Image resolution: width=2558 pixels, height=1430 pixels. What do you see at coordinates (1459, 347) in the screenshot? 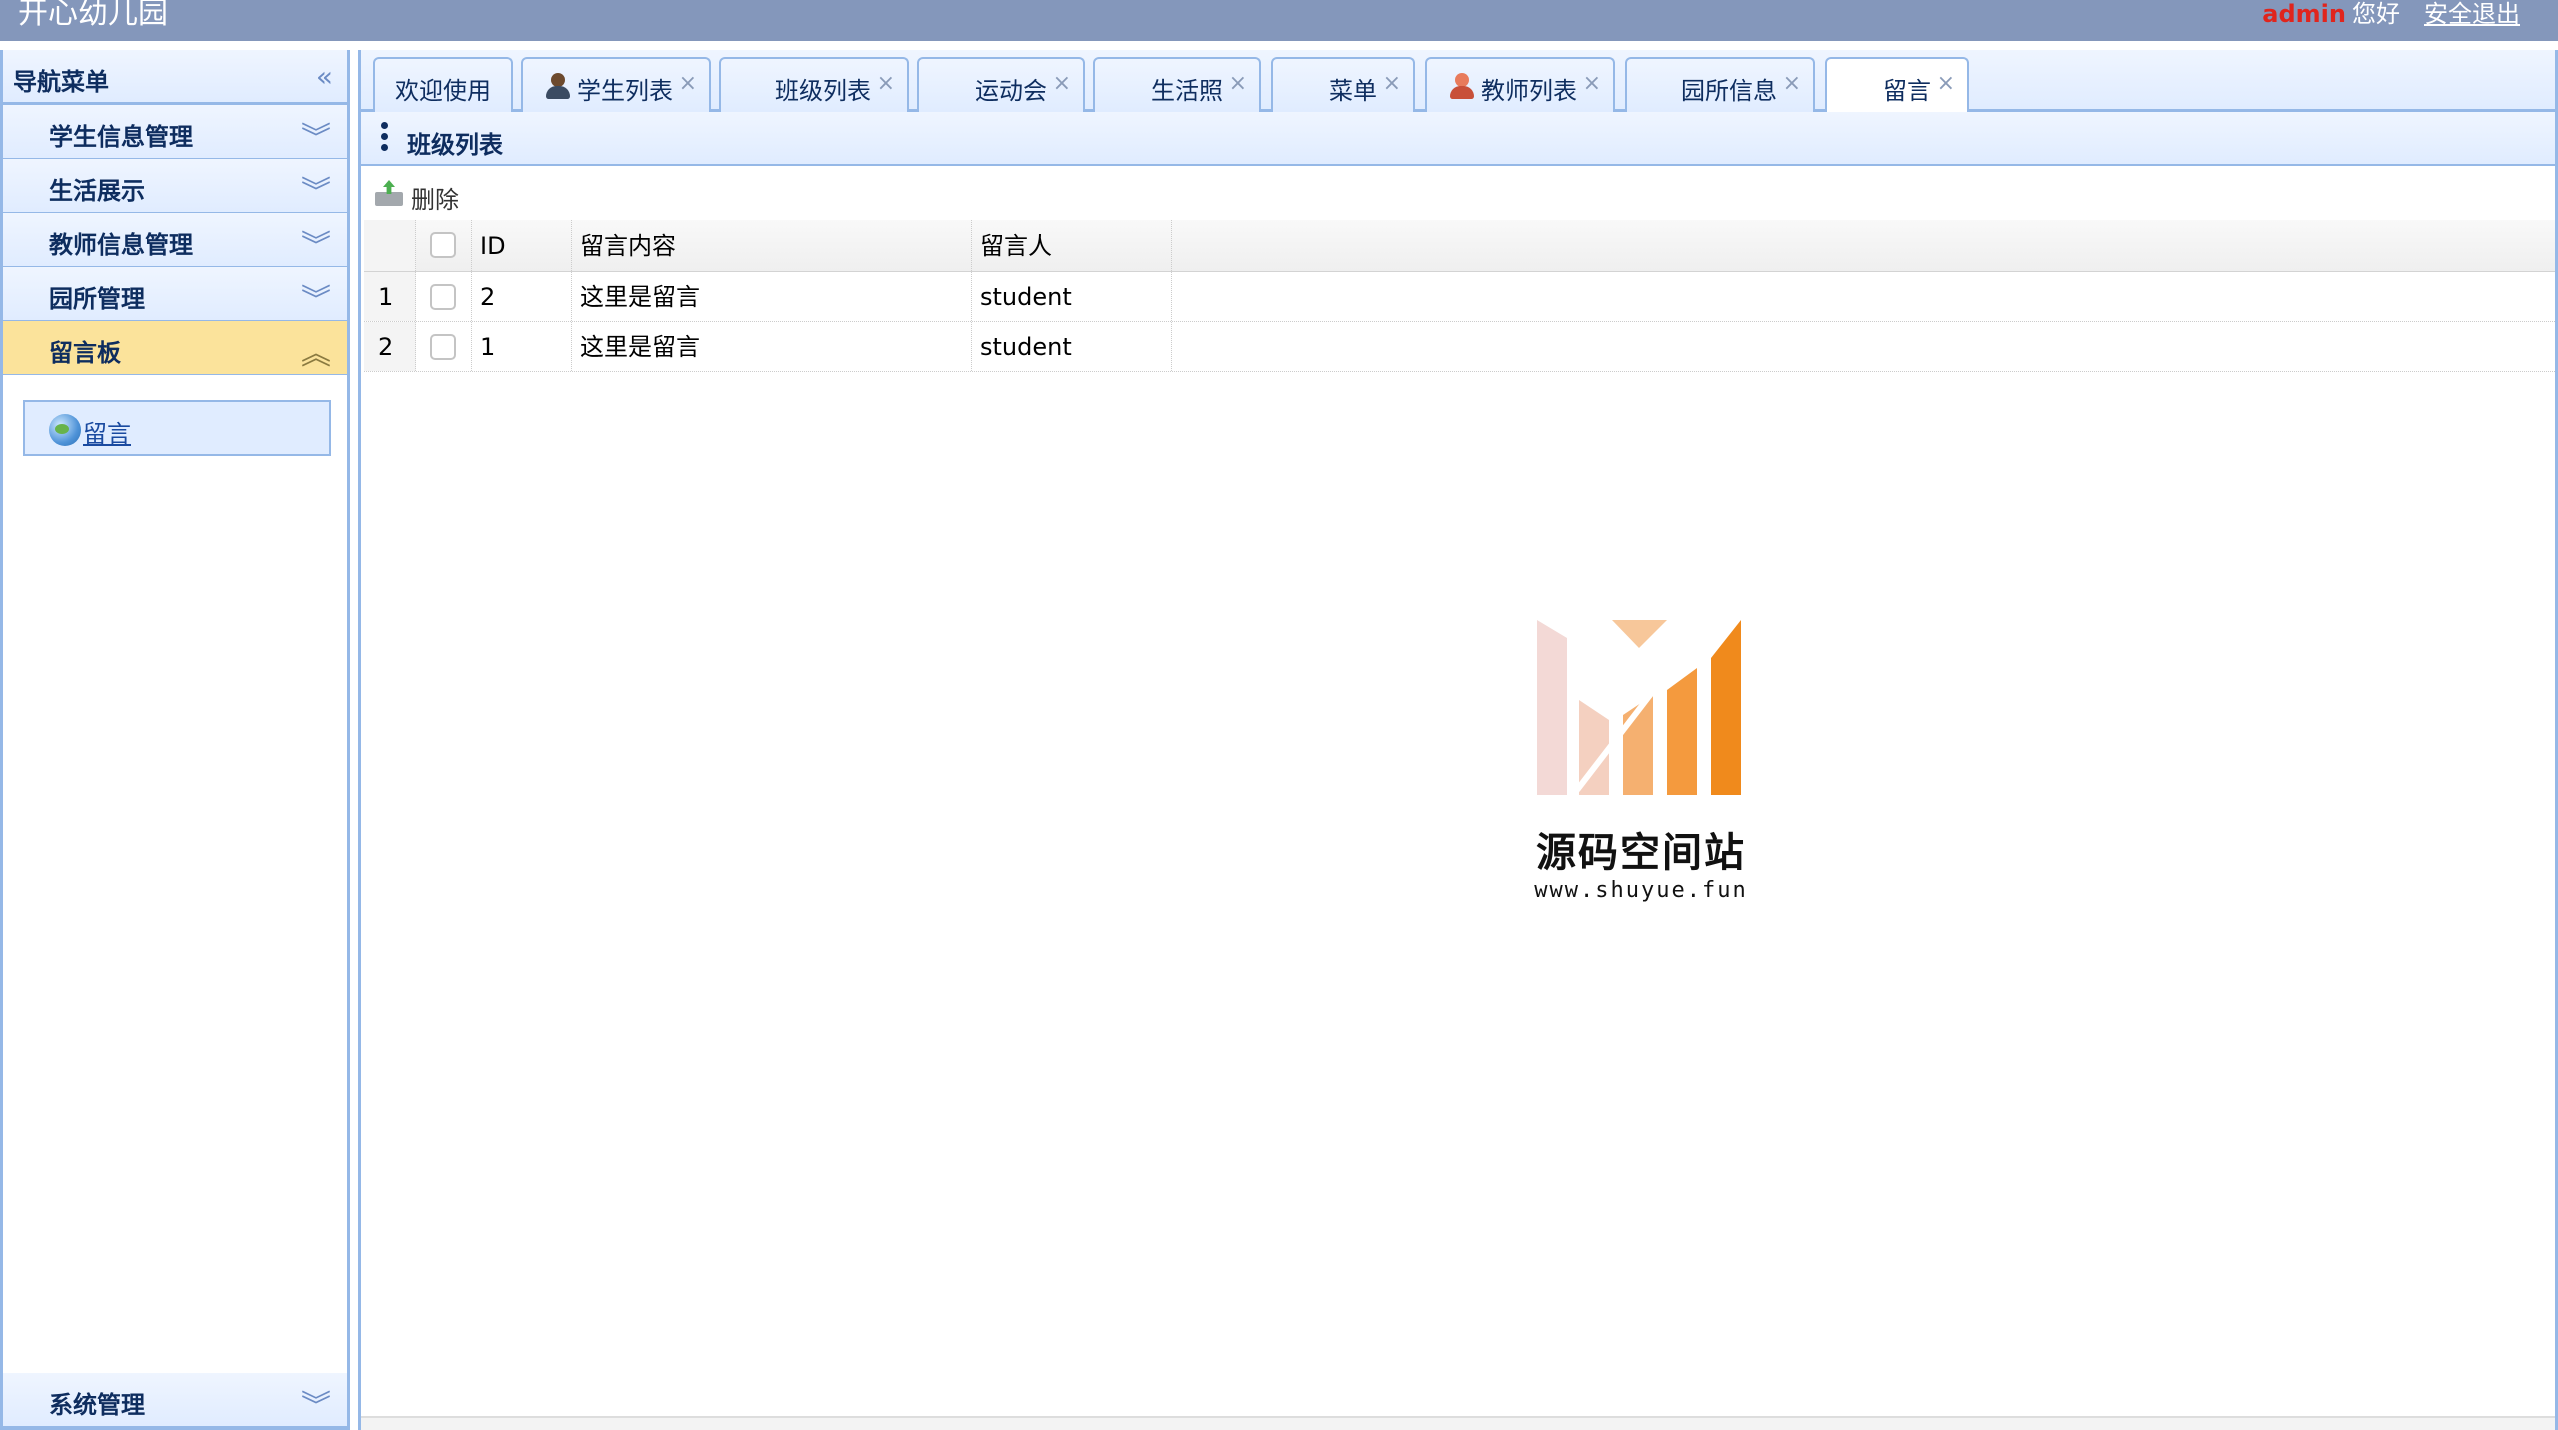
I see `table-row: 2 1 这里是留言 student` at bounding box center [1459, 347].